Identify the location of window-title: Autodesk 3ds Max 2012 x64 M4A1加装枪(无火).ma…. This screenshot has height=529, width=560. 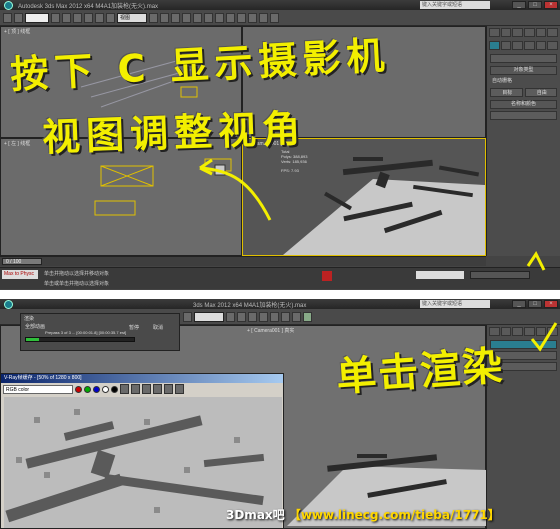
(88, 6).